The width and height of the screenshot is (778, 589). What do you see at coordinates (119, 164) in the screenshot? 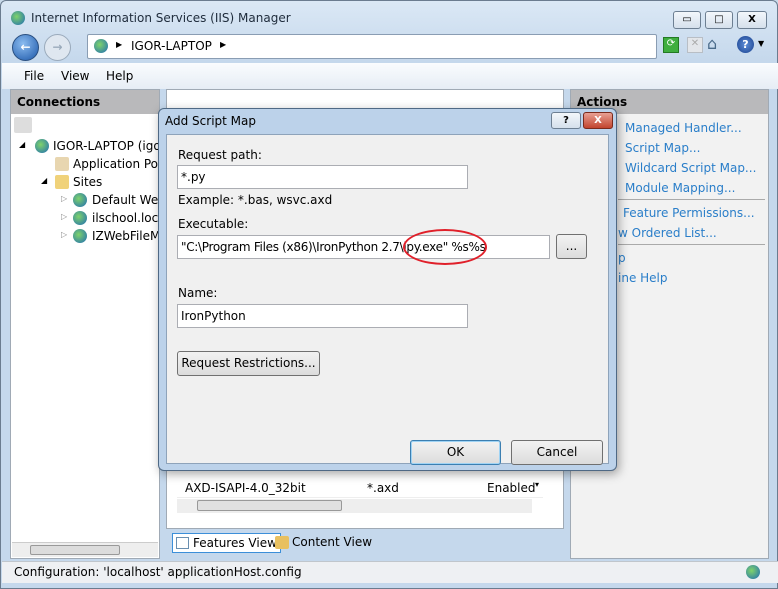
I see `tree-node-app-pools: Application Poo` at bounding box center [119, 164].